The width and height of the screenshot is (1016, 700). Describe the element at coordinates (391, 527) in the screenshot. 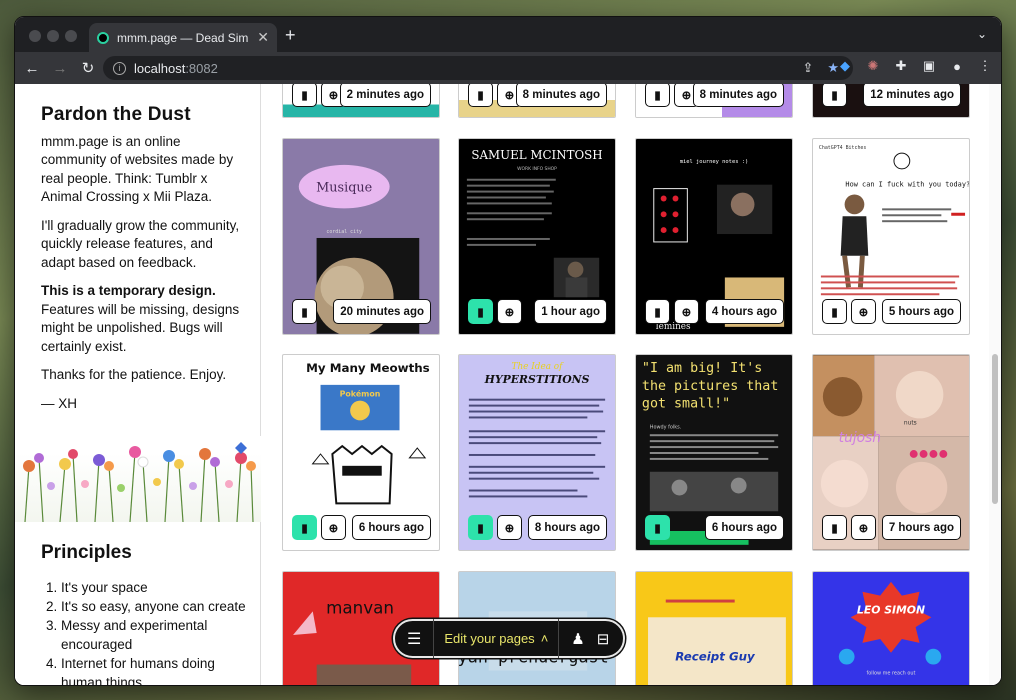

I see `timestamp-chip: 6 hours ago` at that location.